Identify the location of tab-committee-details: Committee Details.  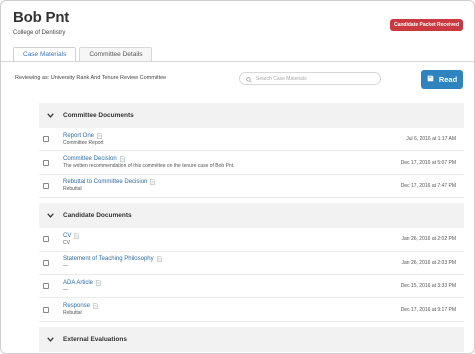
(116, 54).